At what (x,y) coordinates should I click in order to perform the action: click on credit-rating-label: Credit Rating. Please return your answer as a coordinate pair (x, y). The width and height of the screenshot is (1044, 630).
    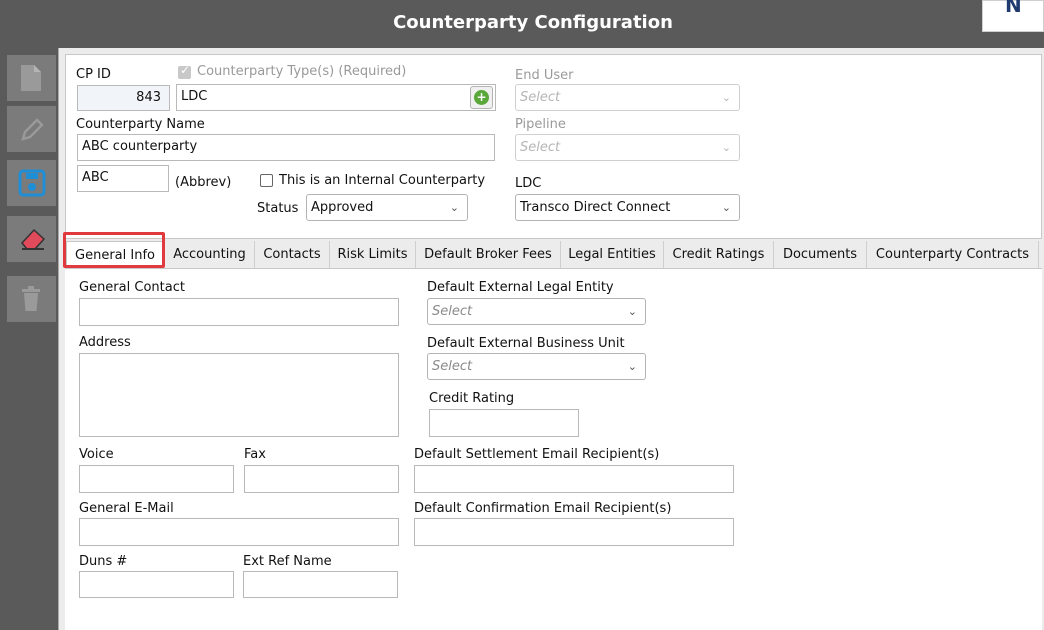
    Looking at the image, I should click on (472, 398).